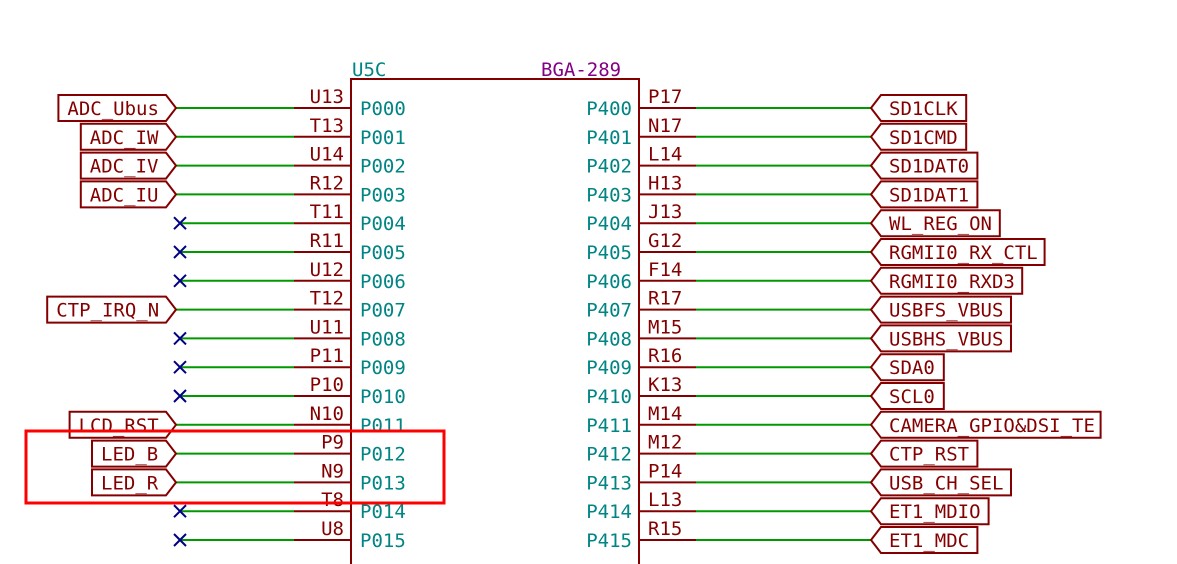  I want to click on pin-name: P009, so click(383, 368).